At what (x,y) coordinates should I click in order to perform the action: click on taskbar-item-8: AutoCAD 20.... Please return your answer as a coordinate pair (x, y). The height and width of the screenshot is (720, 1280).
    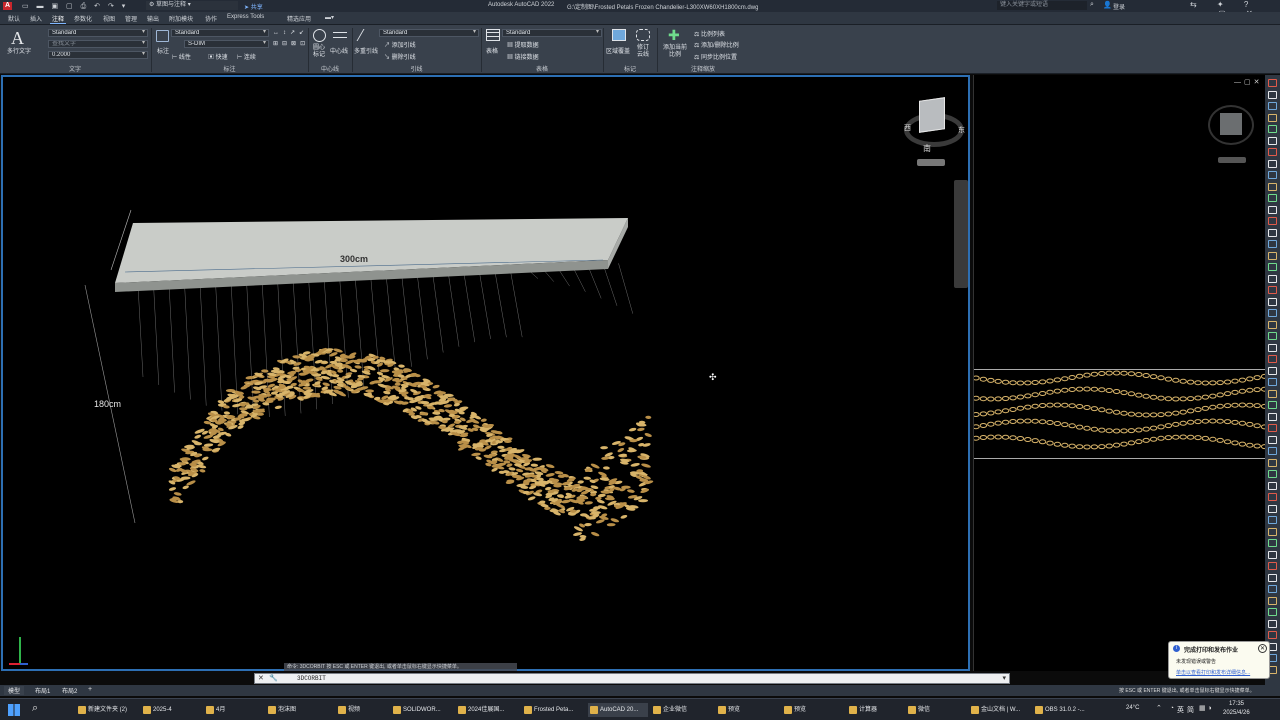
    Looking at the image, I should click on (618, 710).